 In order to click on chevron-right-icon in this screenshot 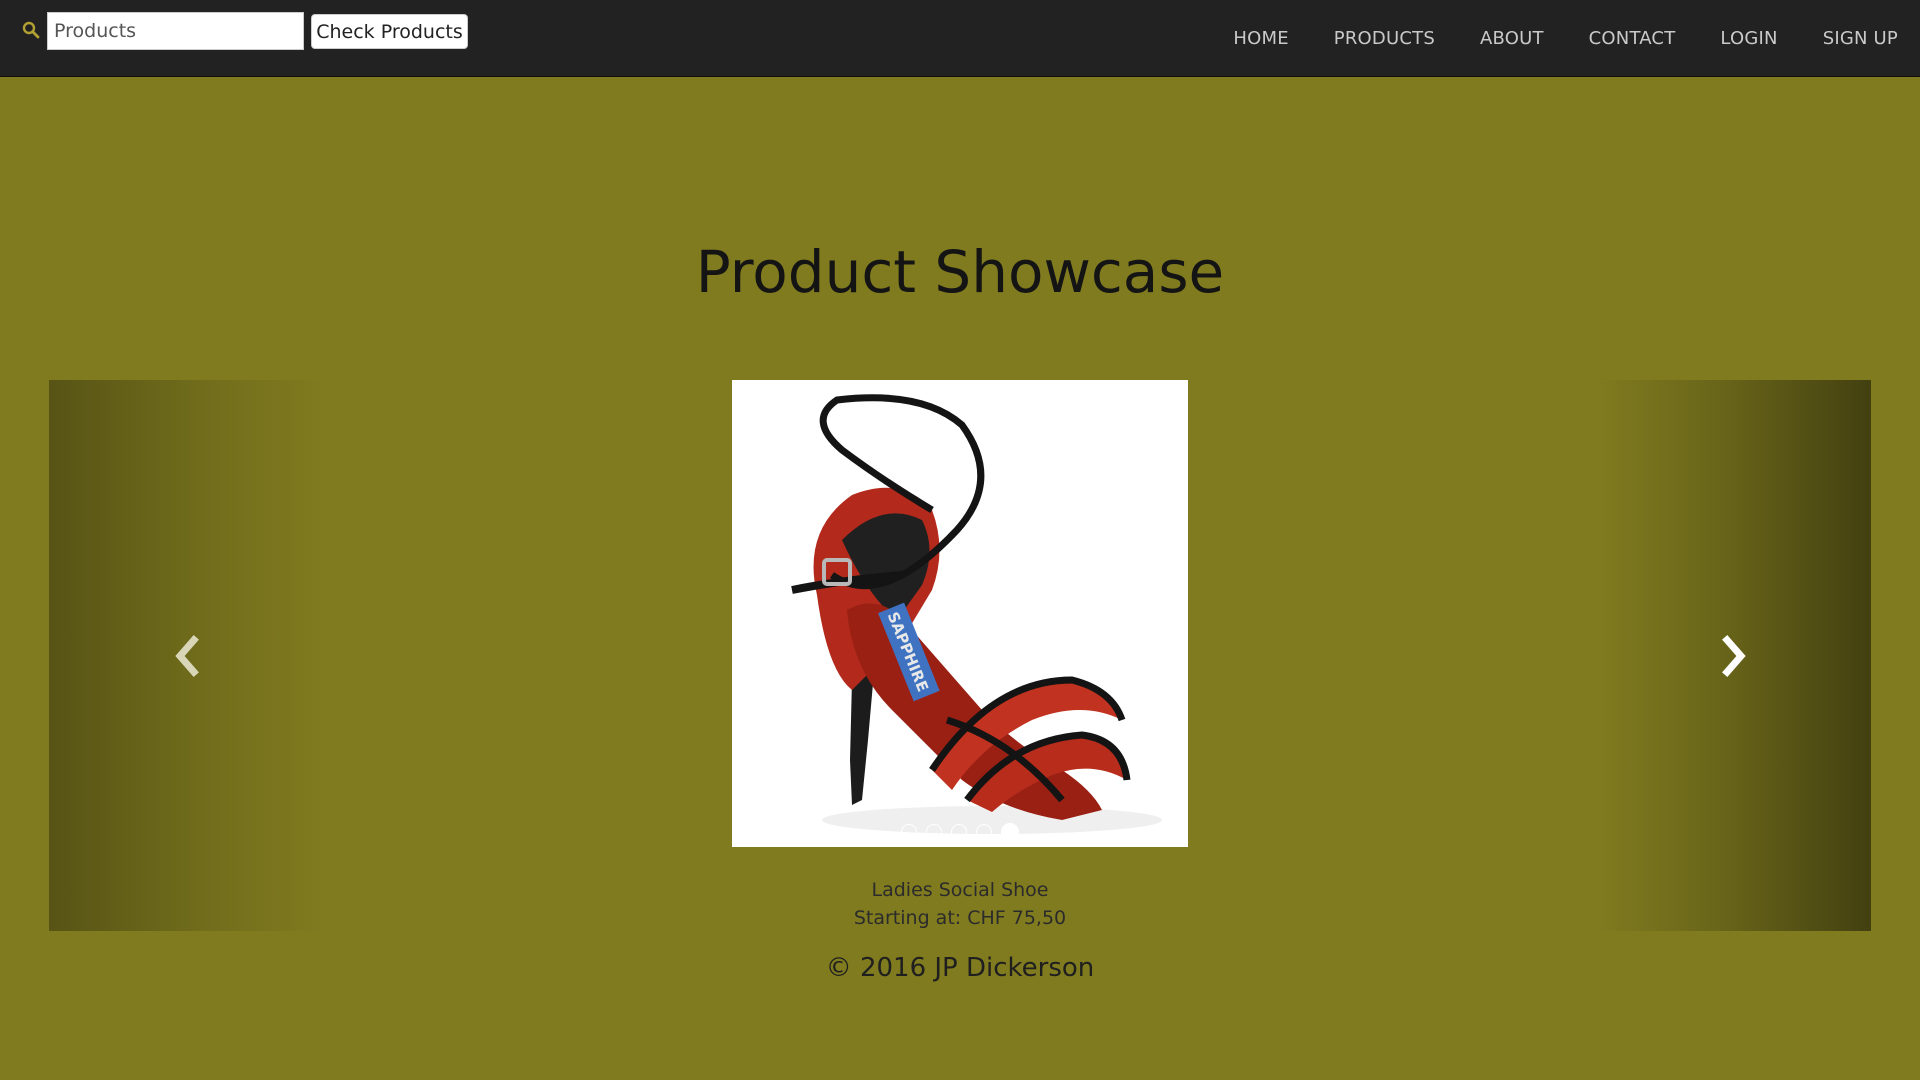, I will do `click(1733, 655)`.